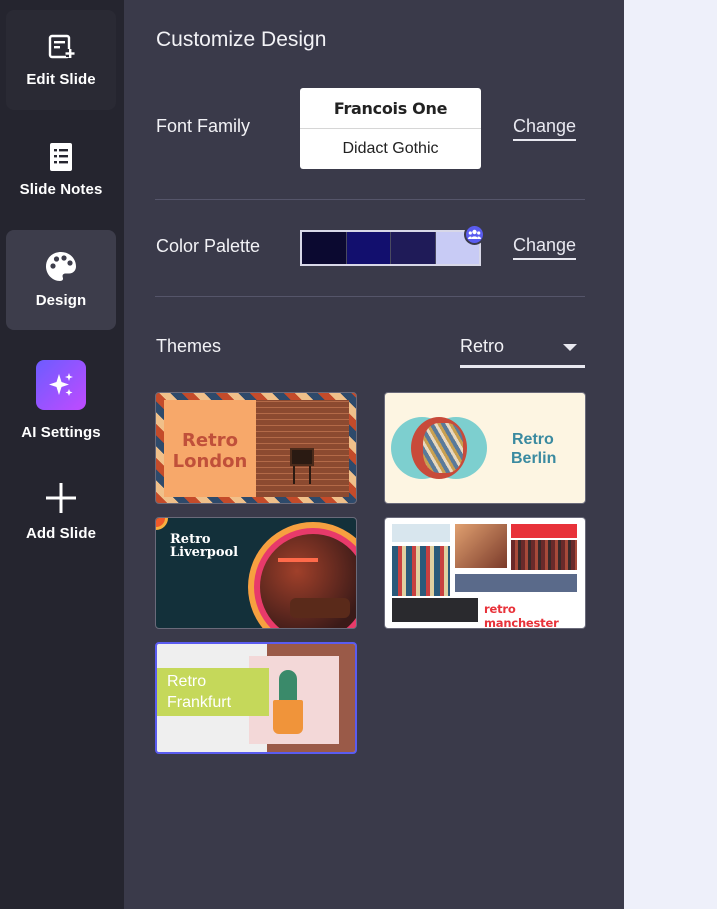 The height and width of the screenshot is (909, 717). What do you see at coordinates (61, 498) in the screenshot?
I see `plus-icon` at bounding box center [61, 498].